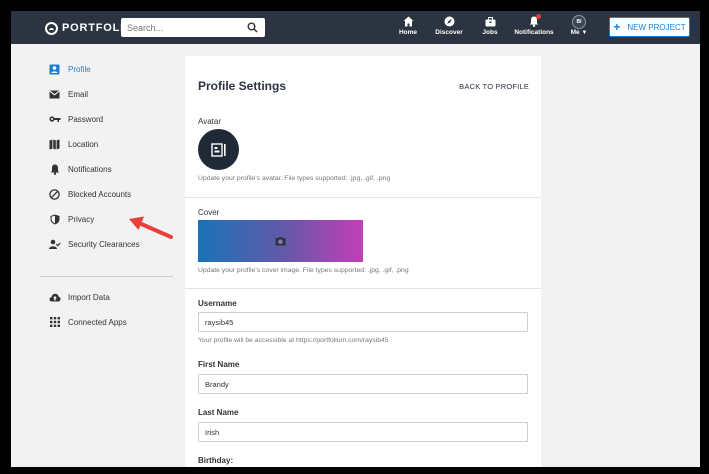 This screenshot has width=709, height=474. I want to click on nav-notifications-label: Notifications, so click(534, 32).